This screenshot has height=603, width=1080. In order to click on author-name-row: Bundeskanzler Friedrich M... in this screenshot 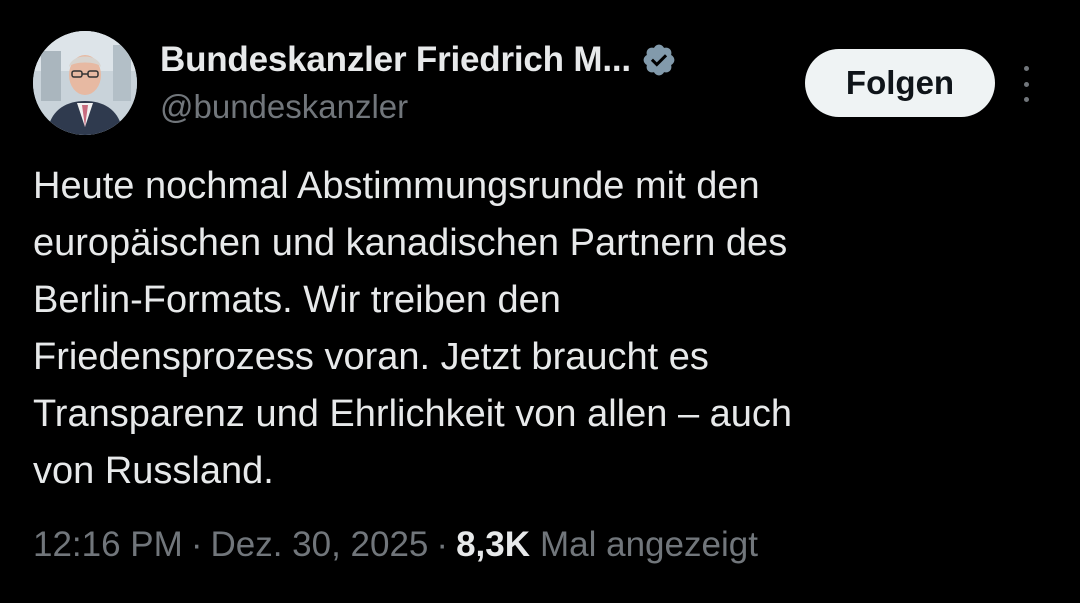, I will do `click(418, 60)`.